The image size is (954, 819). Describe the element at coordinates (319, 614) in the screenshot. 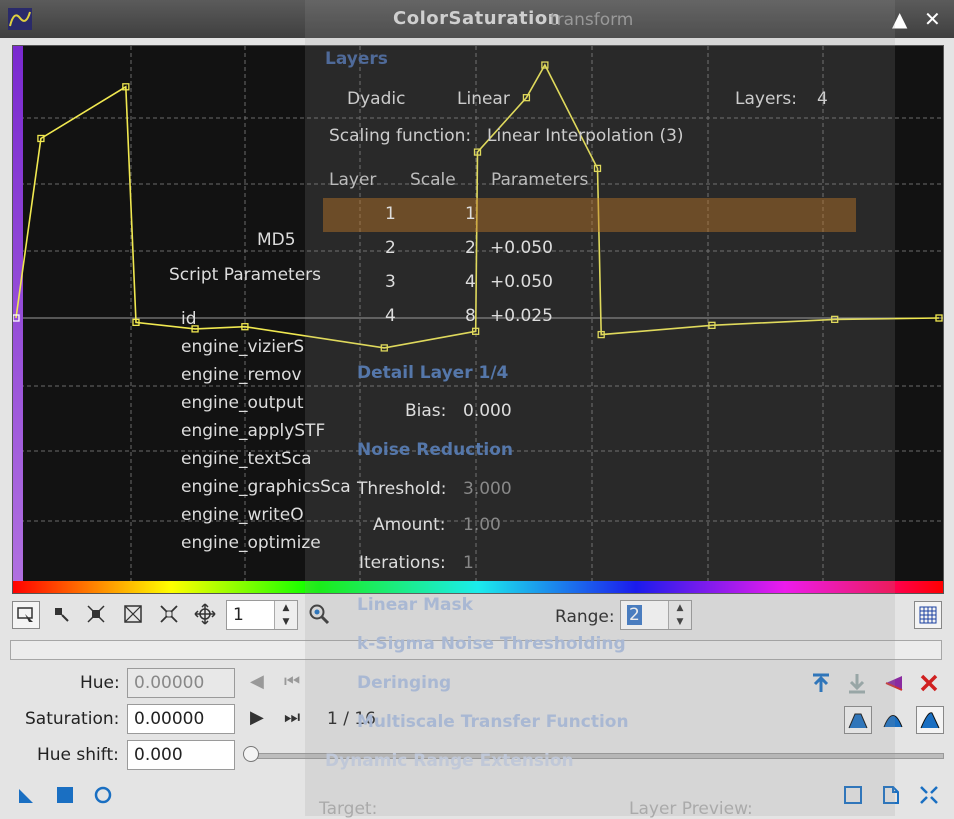

I see `zoom-magnifier-icon` at that location.